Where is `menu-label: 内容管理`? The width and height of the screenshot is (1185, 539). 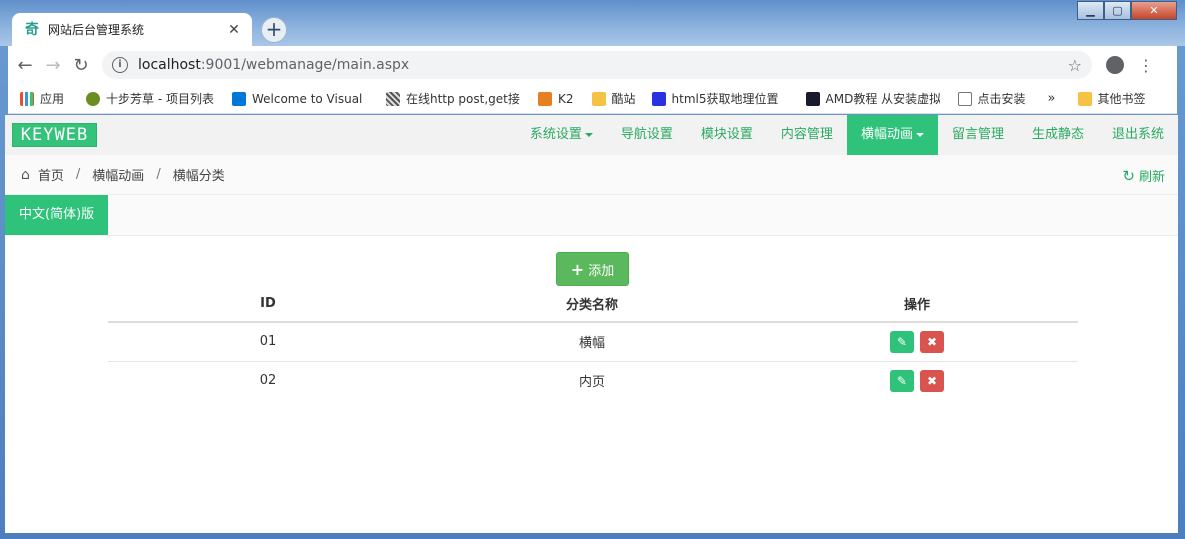 menu-label: 内容管理 is located at coordinates (806, 134).